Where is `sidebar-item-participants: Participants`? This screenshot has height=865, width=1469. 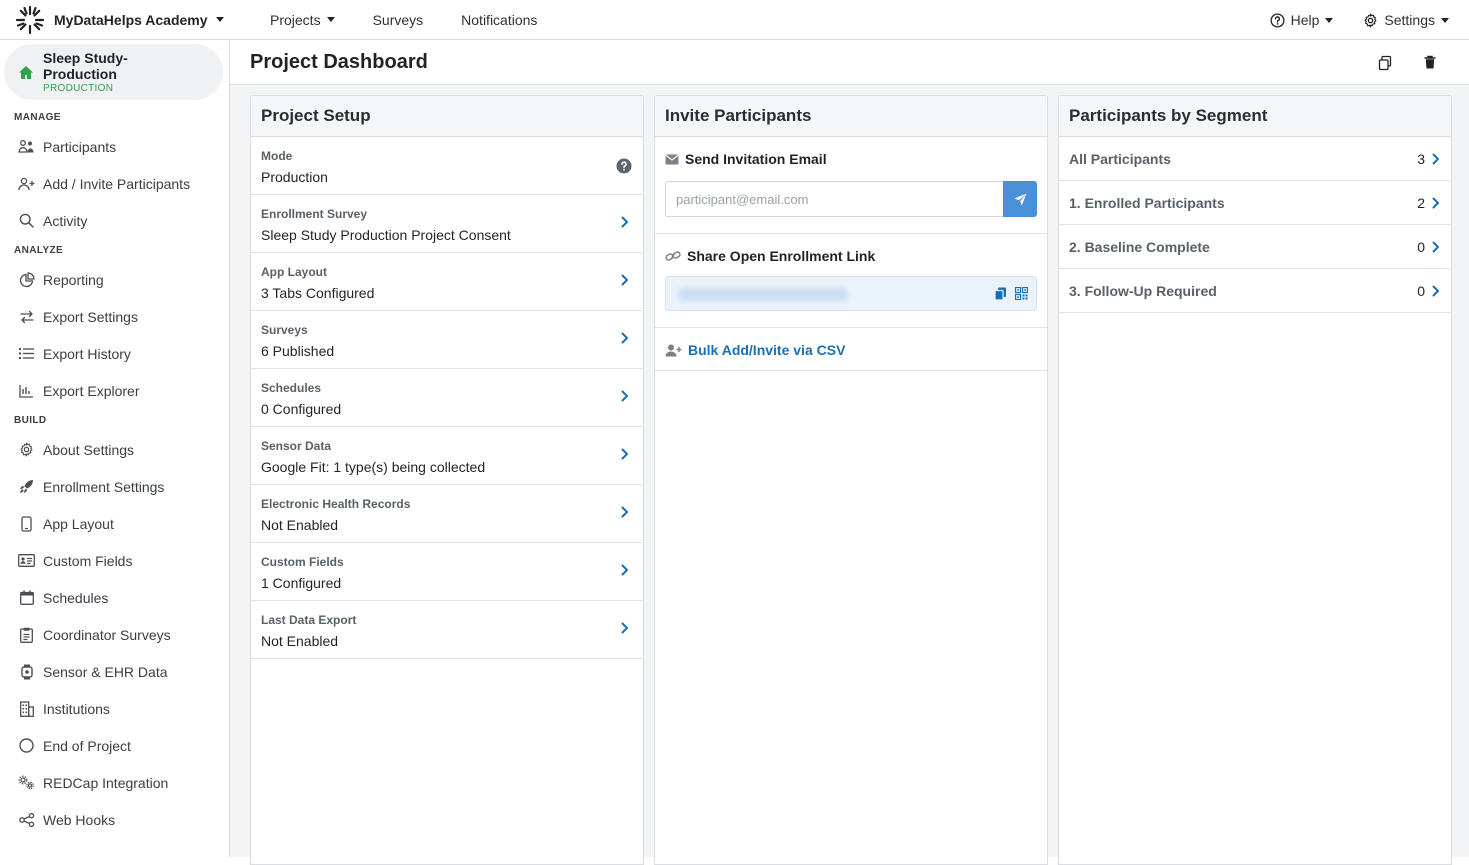
sidebar-item-participants: Participants is located at coordinates (114, 146).